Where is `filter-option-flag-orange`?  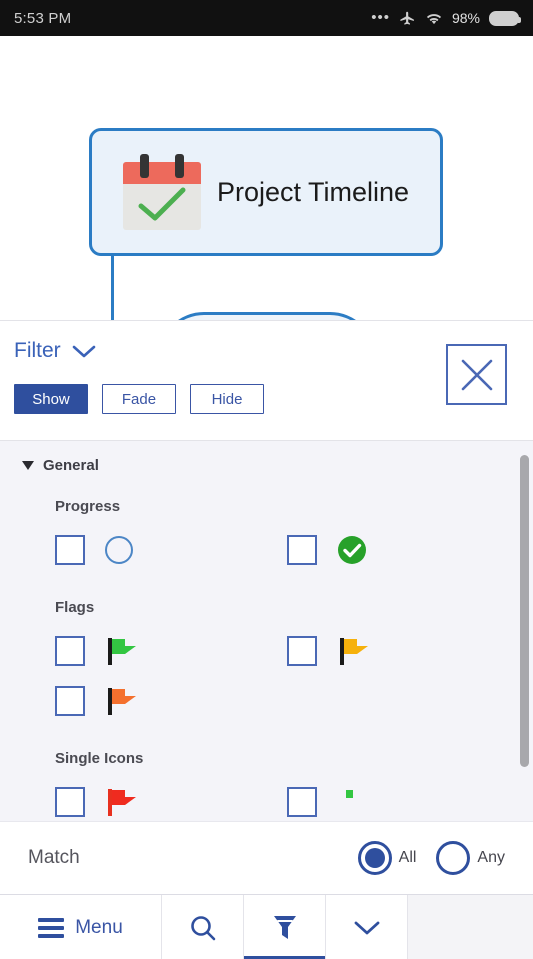 filter-option-flag-orange is located at coordinates (171, 701).